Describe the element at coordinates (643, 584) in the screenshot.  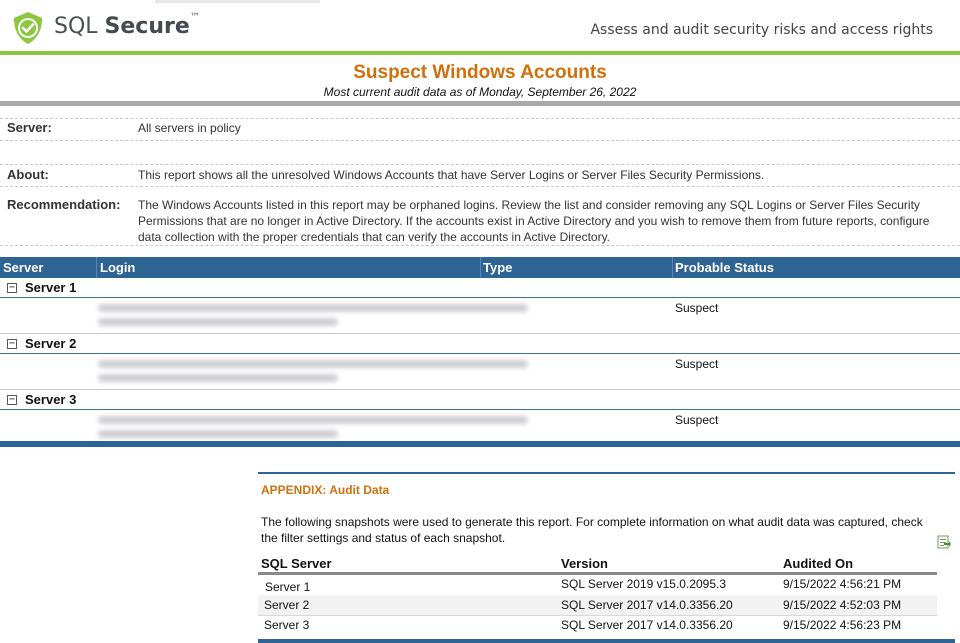
I see `snapshot-version: SQL Server 2019 v15.0.2095.3` at that location.